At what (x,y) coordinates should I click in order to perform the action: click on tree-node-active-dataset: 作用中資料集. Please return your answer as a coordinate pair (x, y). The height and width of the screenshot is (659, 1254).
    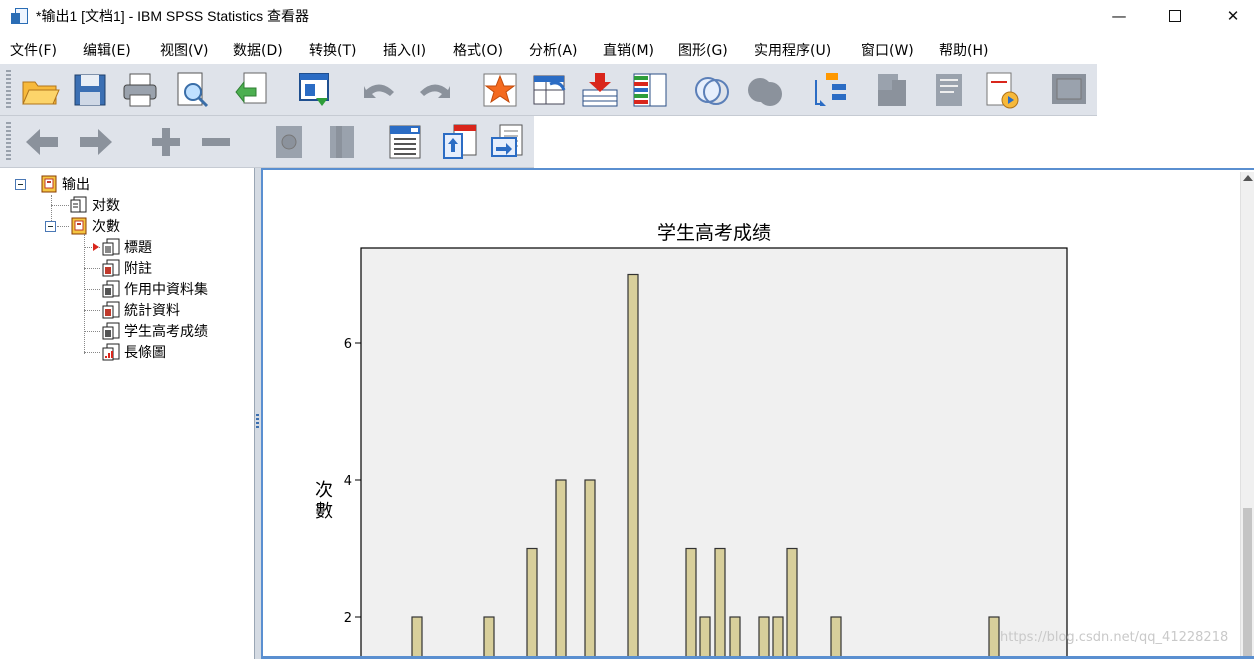
    Looking at the image, I should click on (155, 289).